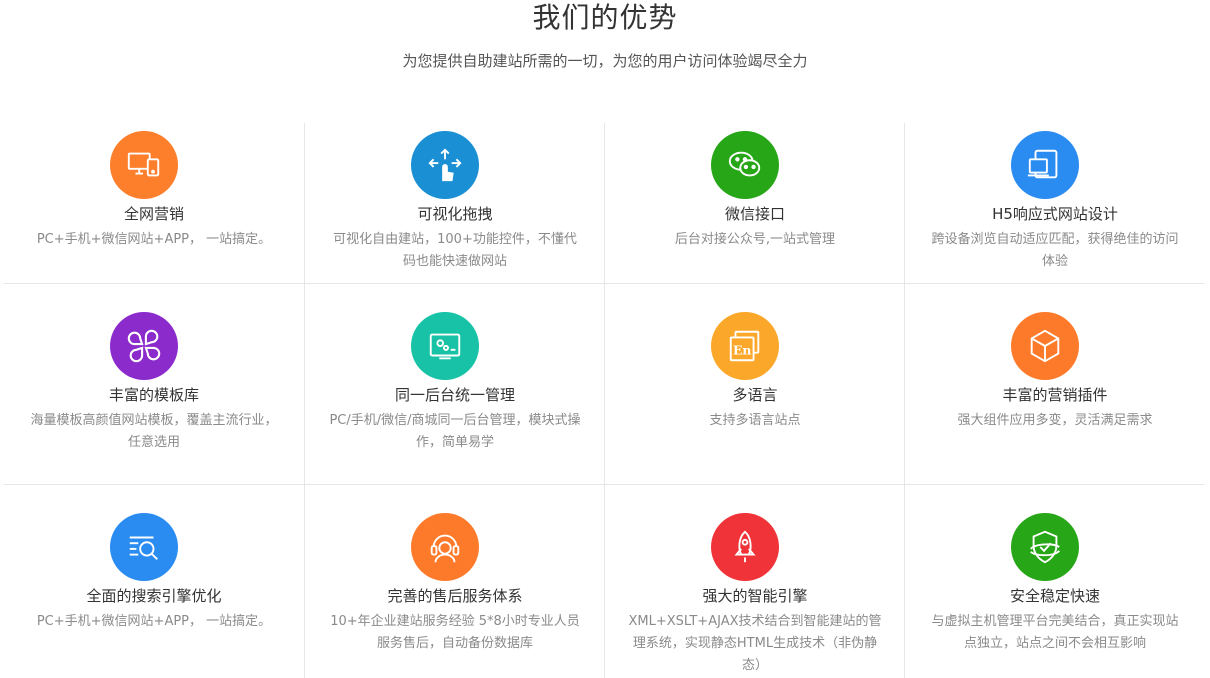  I want to click on feature-title: H5响应式网站设计, so click(1055, 214).